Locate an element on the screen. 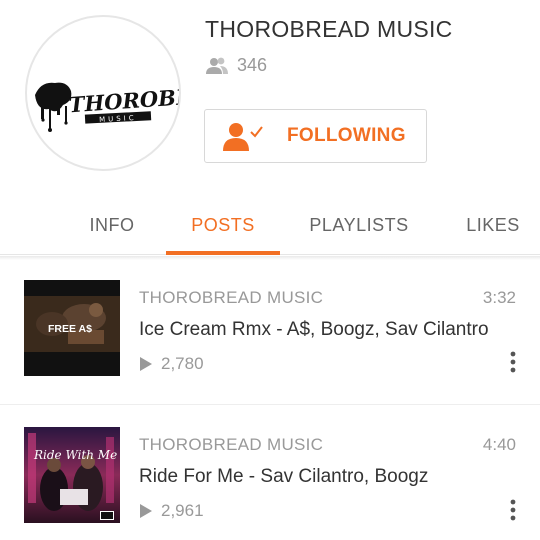 Image resolution: width=540 pixels, height=540 pixels. tab-info-label: INFO is located at coordinates (112, 224).